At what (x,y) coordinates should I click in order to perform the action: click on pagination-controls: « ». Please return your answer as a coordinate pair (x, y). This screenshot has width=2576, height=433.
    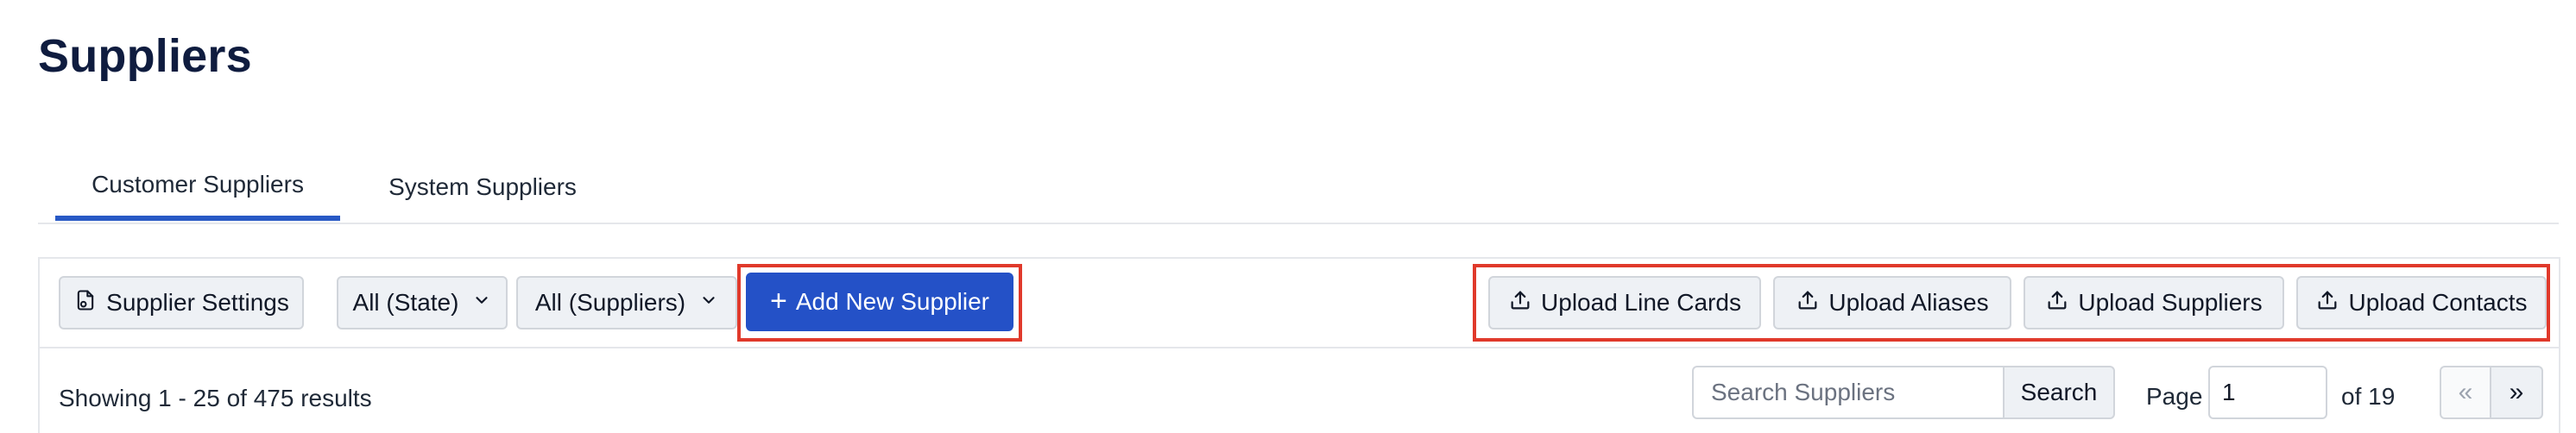
    Looking at the image, I should click on (2491, 393).